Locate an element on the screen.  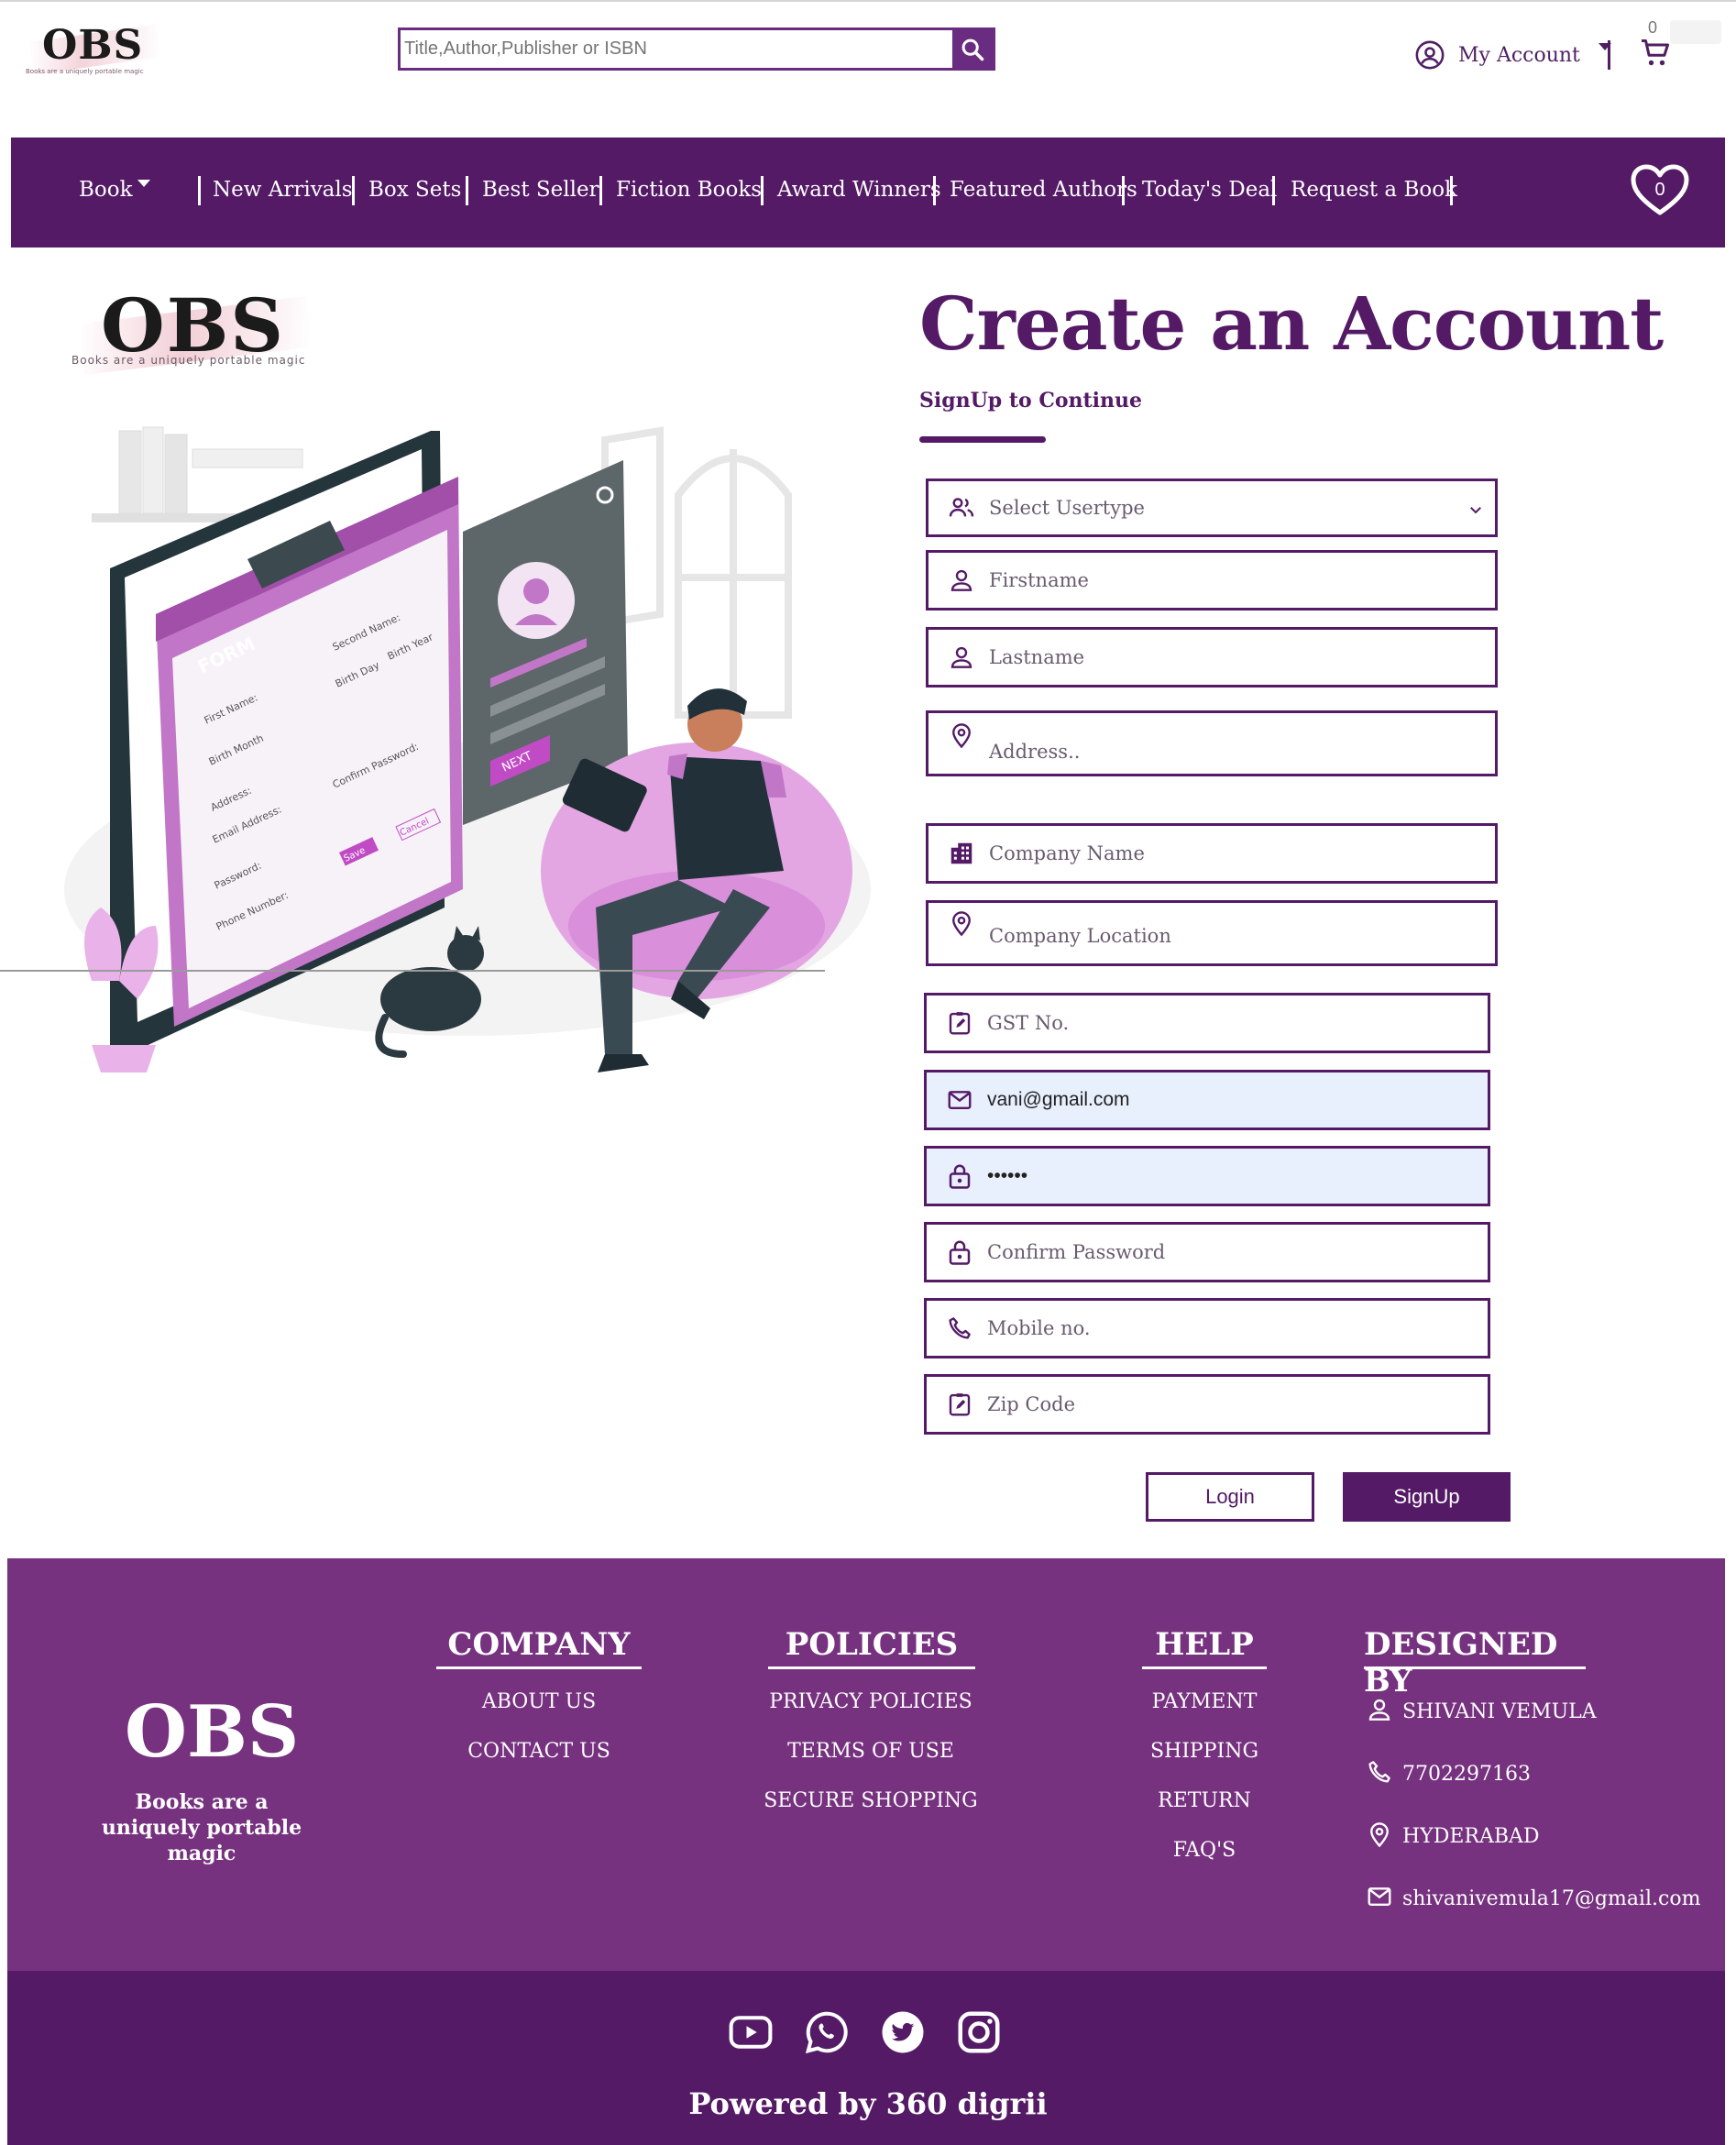
footer-help-title: HELP is located at coordinates (1205, 1644).